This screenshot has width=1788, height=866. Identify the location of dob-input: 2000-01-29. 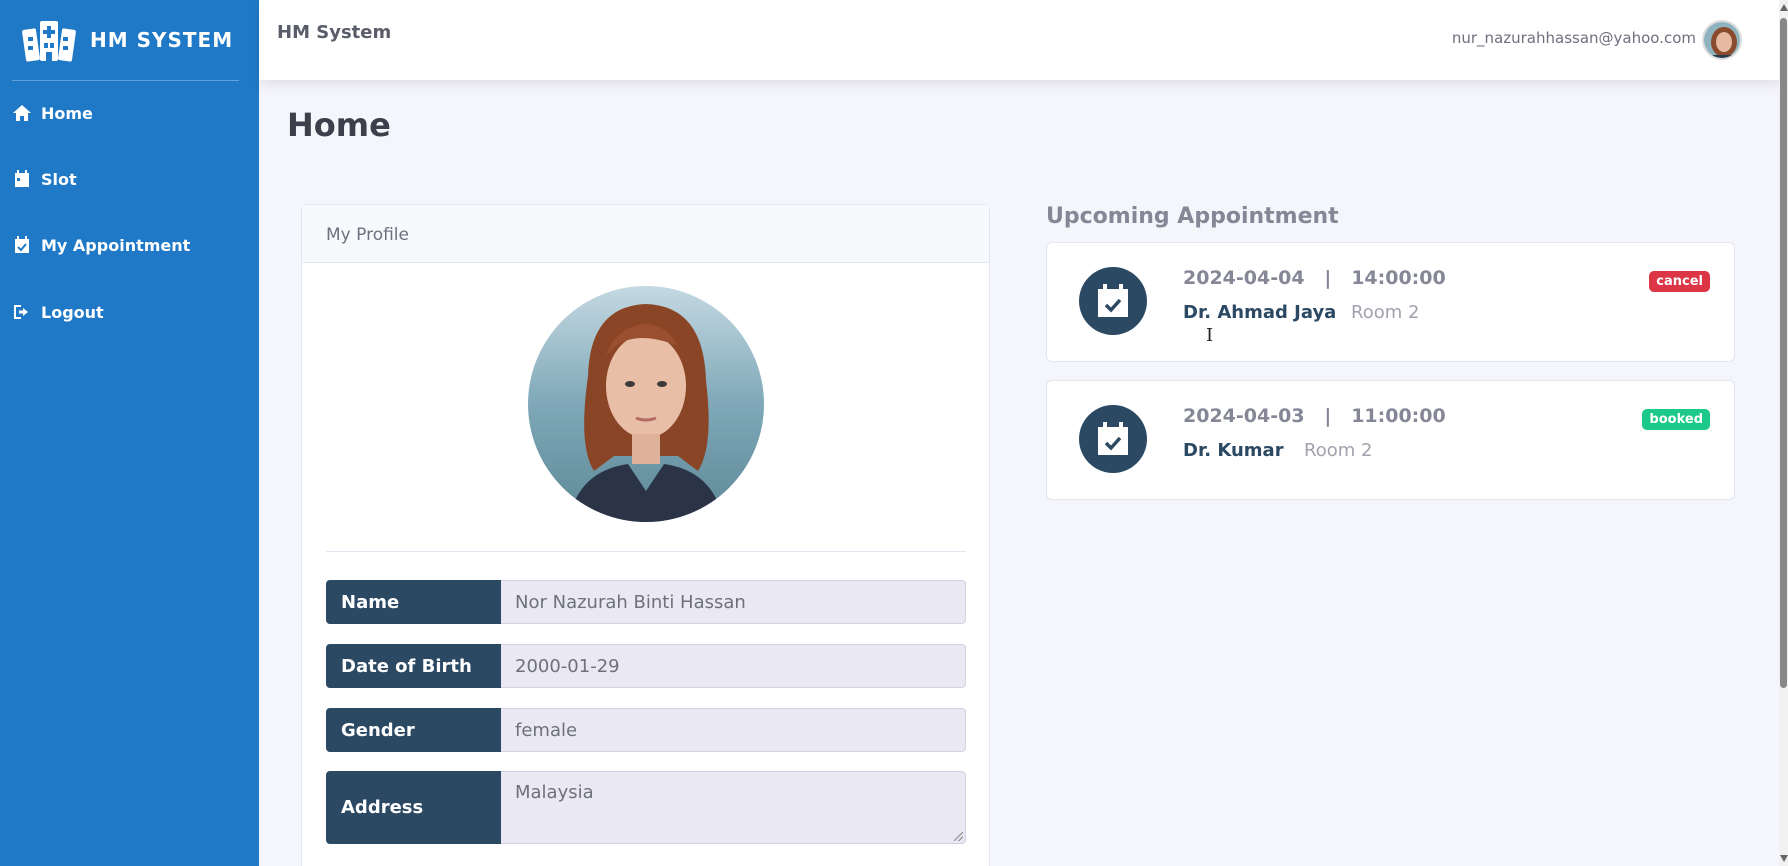
(733, 666).